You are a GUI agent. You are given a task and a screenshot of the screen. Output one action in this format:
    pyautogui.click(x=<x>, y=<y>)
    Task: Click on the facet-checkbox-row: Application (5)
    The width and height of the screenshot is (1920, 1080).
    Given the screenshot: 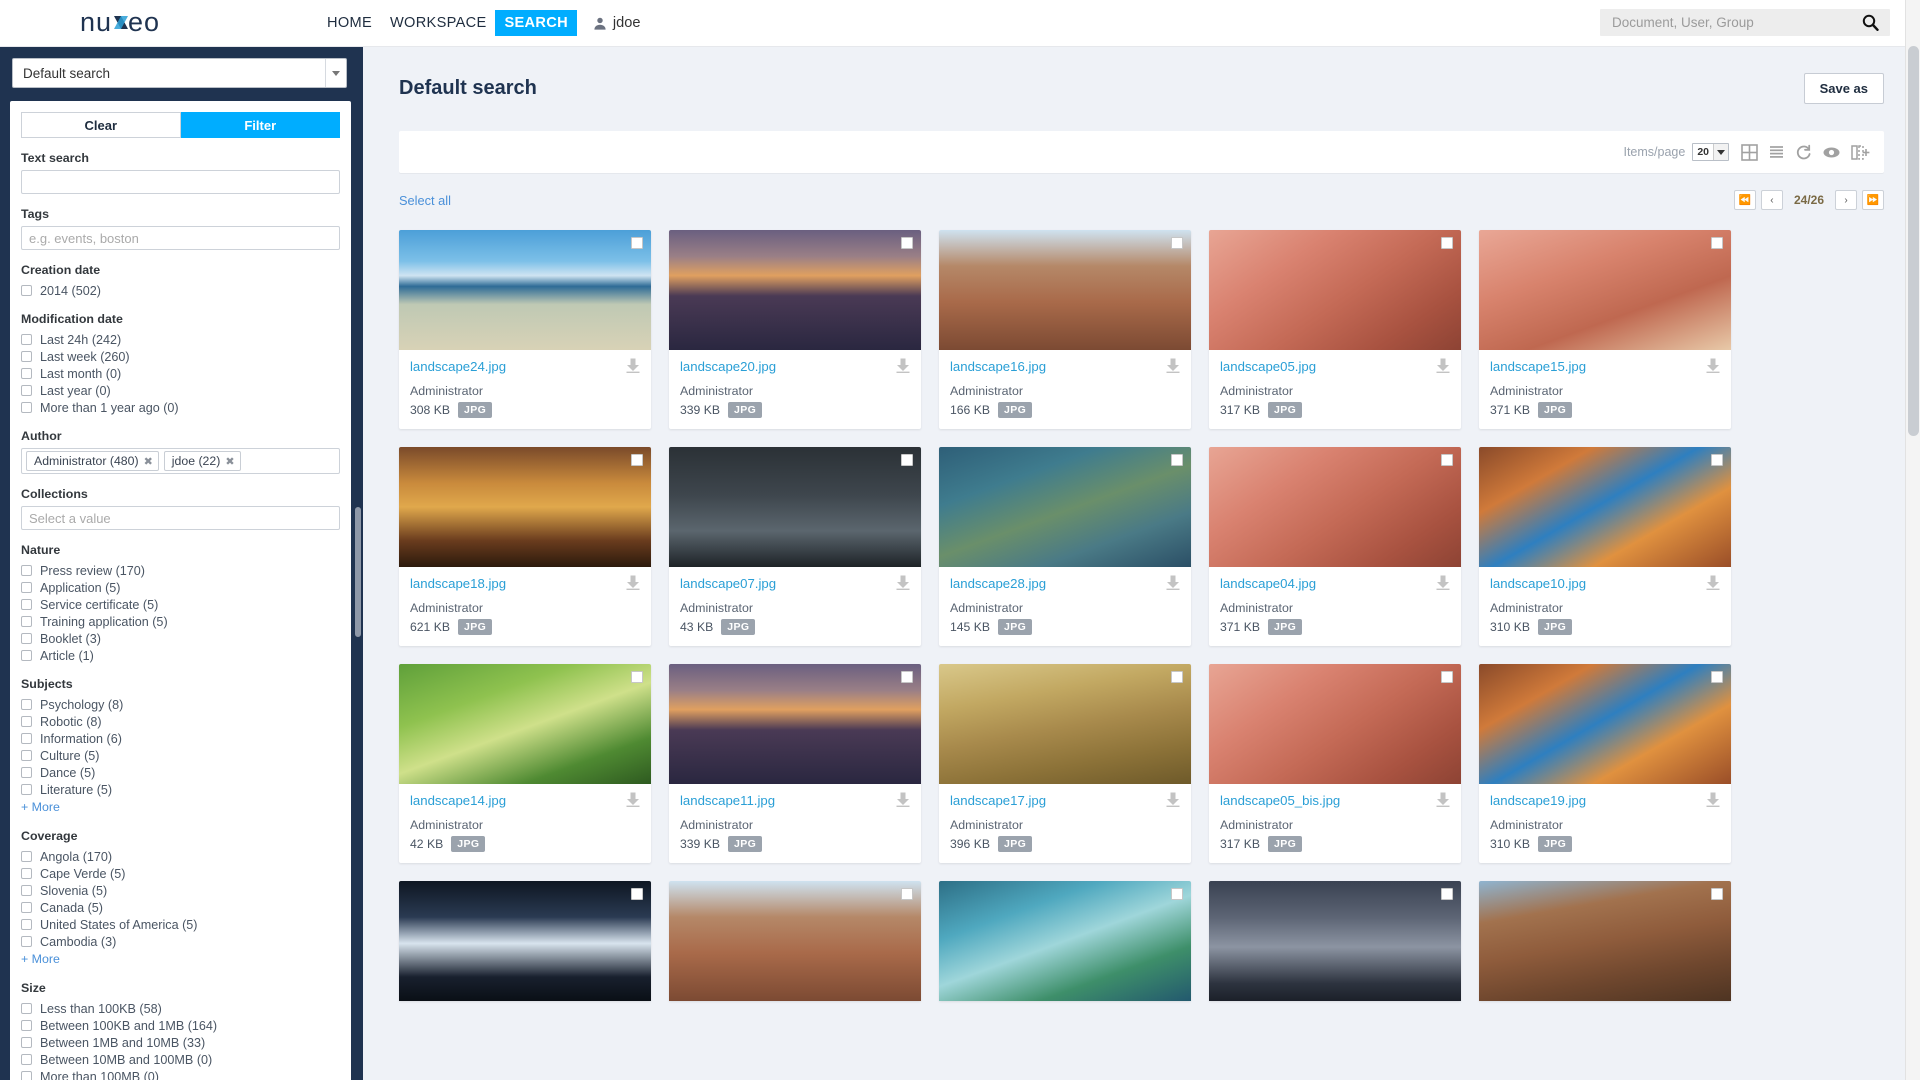 What is the action you would take?
    pyautogui.click(x=180, y=587)
    